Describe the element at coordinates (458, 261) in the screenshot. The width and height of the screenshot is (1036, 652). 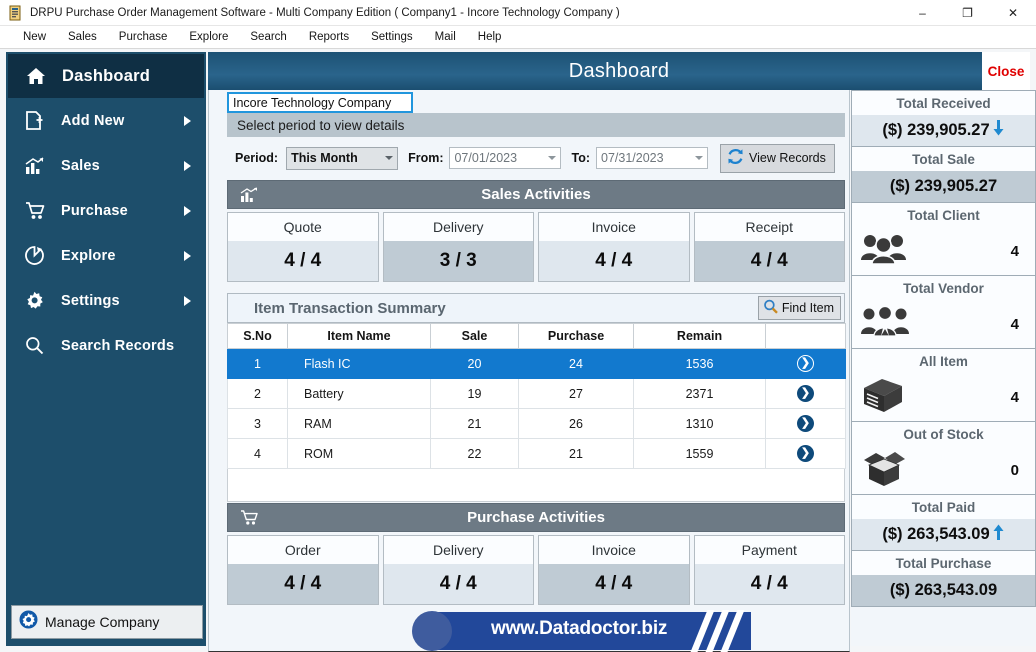
I see `card-value: 3 / 3` at that location.